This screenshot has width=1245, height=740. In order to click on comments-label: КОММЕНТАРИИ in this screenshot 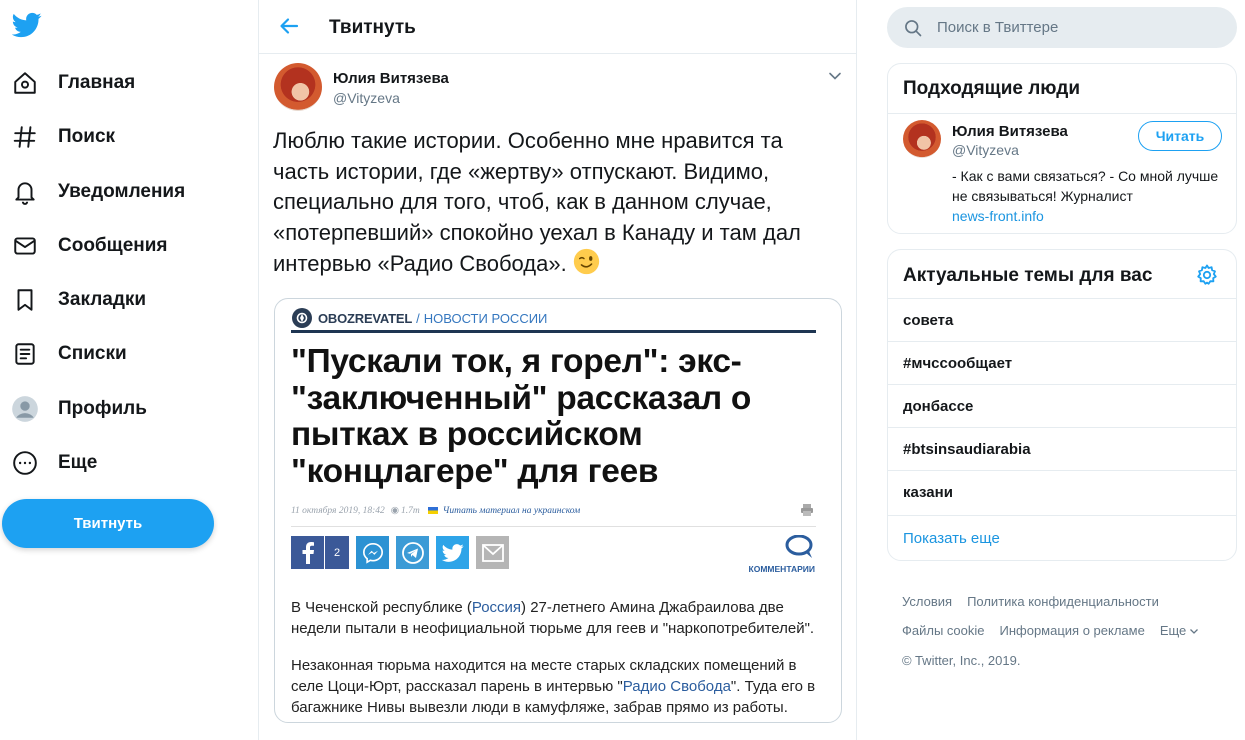, I will do `click(781, 569)`.